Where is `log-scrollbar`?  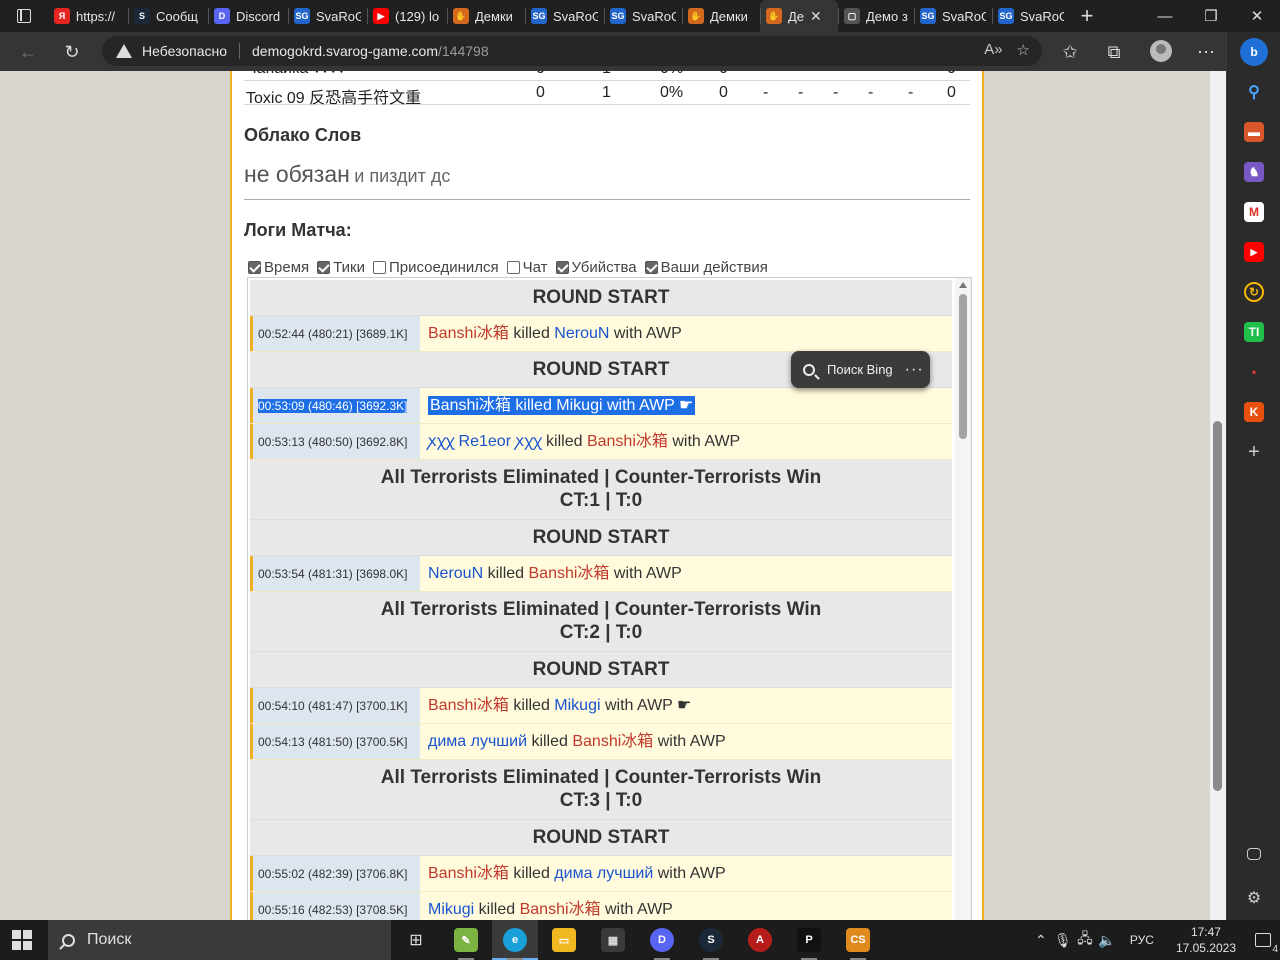 log-scrollbar is located at coordinates (963, 599).